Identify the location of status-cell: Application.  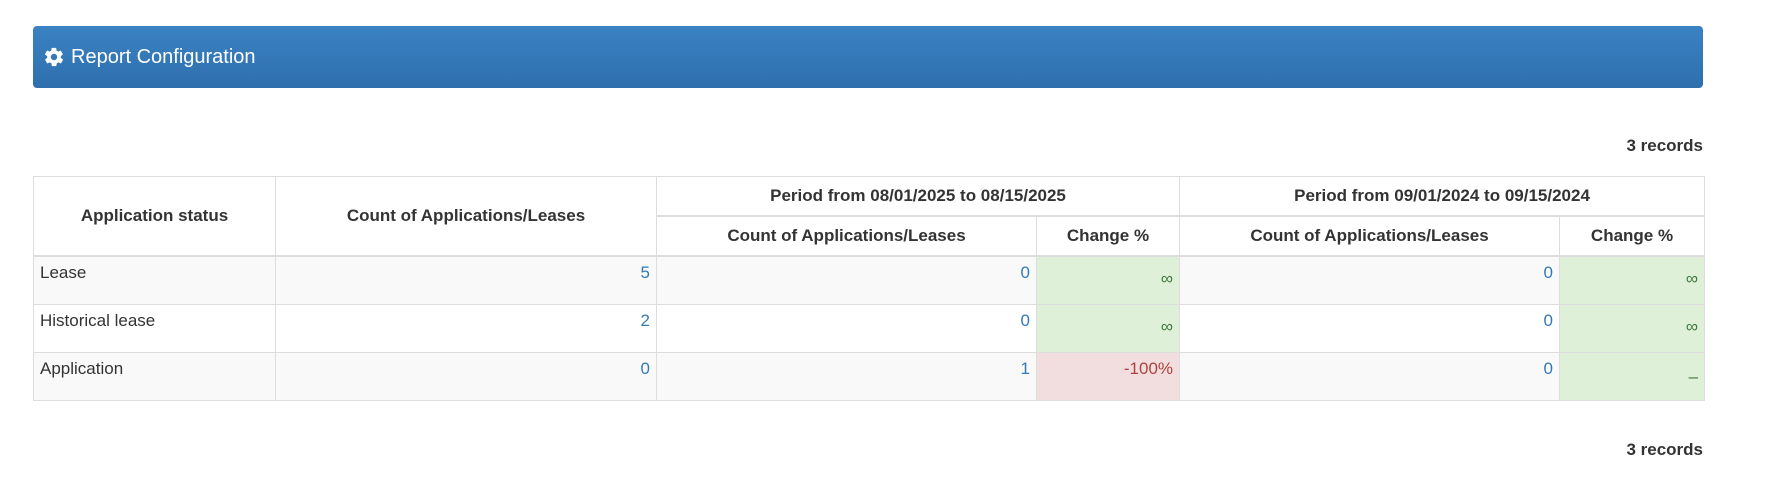
(154, 376).